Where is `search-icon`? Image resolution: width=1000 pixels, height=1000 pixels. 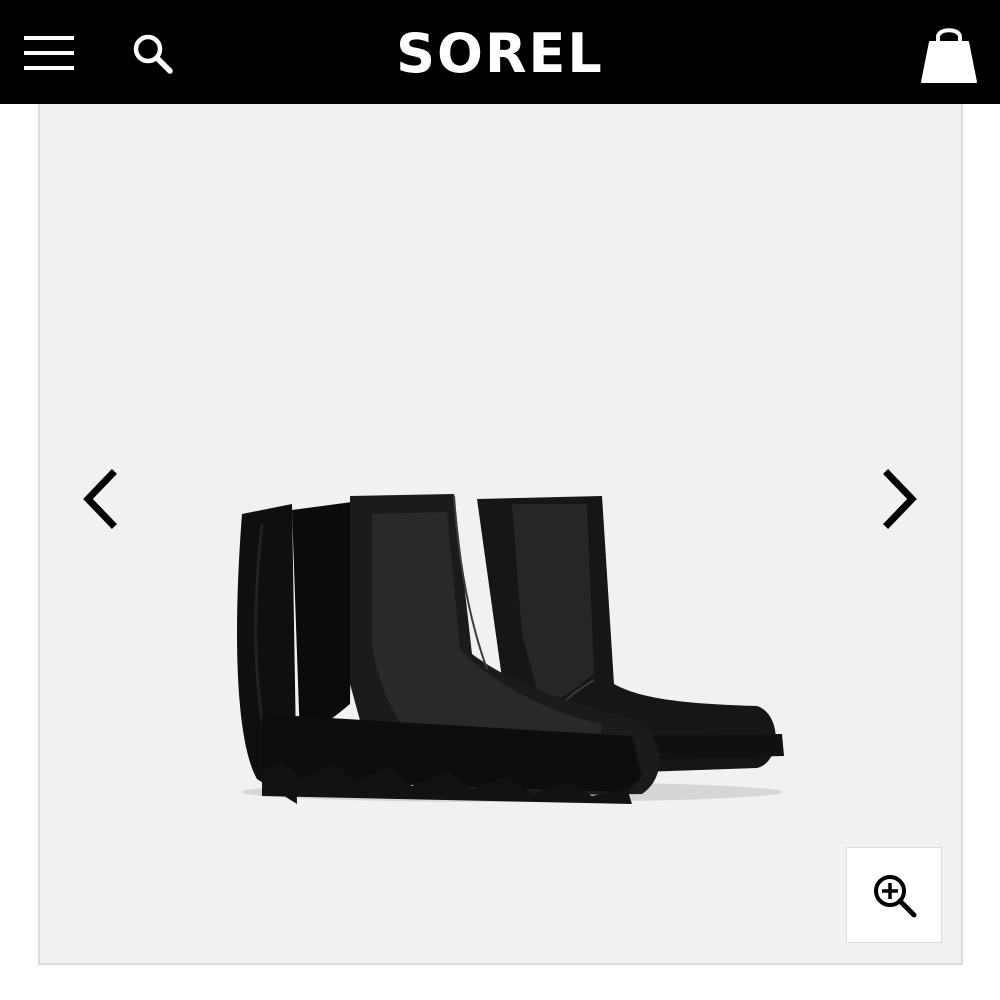
search-icon is located at coordinates (153, 54).